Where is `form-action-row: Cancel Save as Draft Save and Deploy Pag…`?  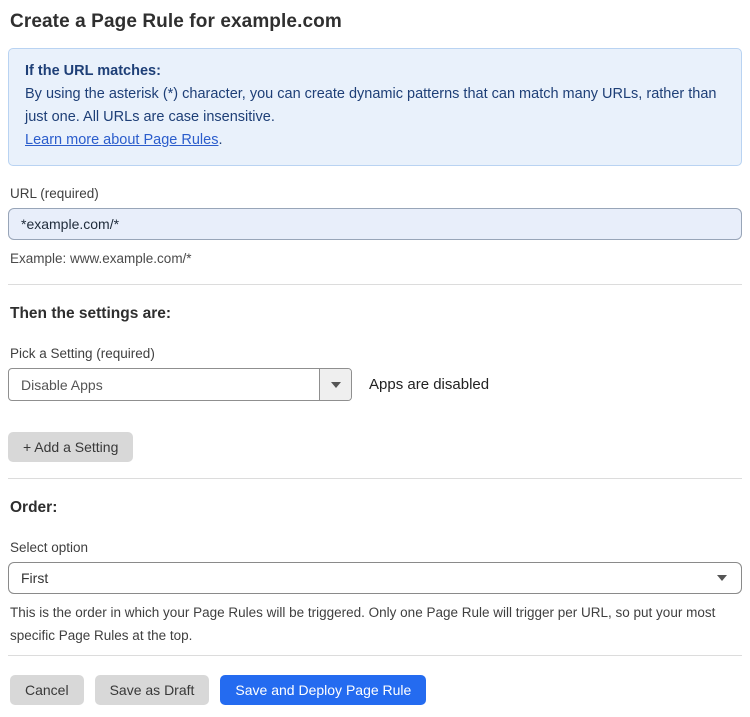 form-action-row: Cancel Save as Draft Save and Deploy Pag… is located at coordinates (375, 690).